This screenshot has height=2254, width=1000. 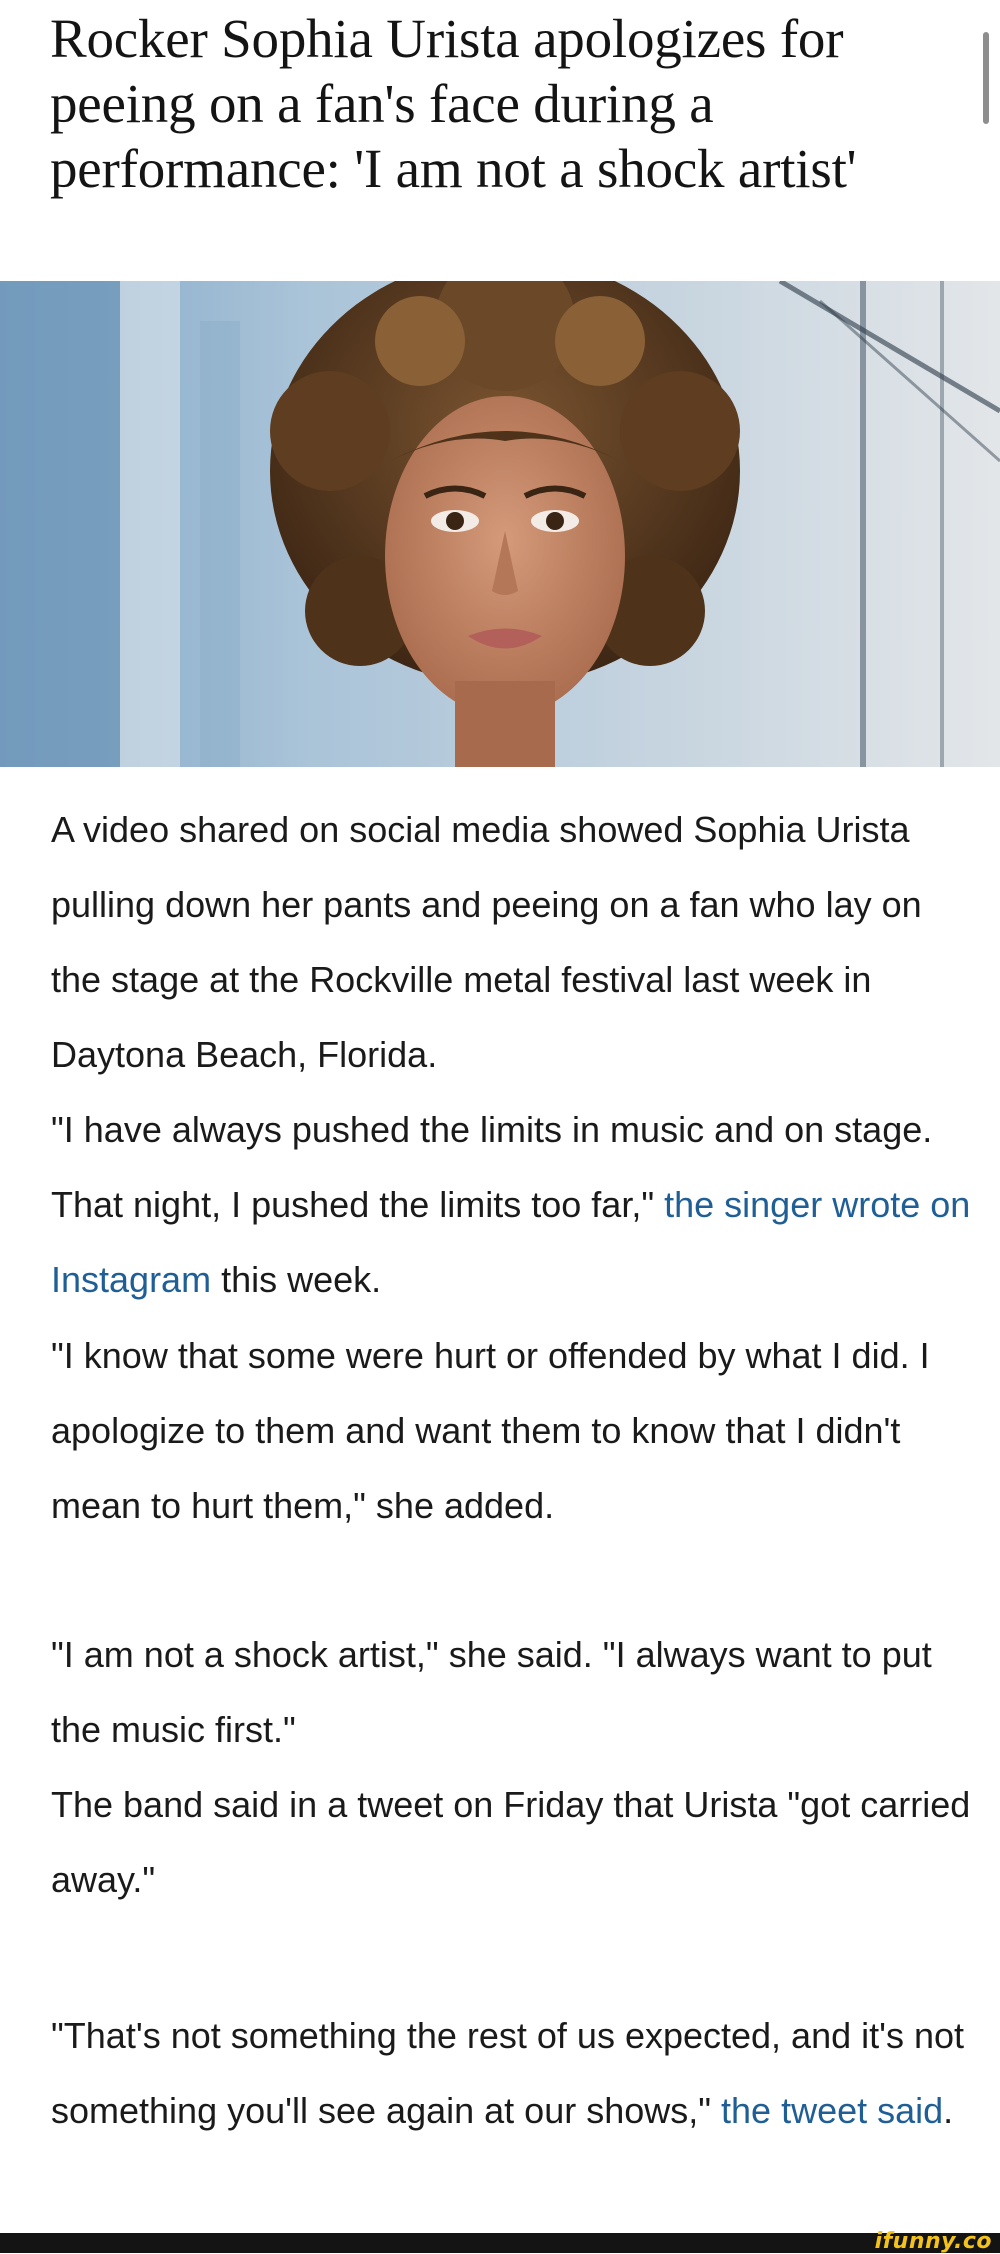 I want to click on watermark-bar: ifunny.co, so click(x=500, y=2241).